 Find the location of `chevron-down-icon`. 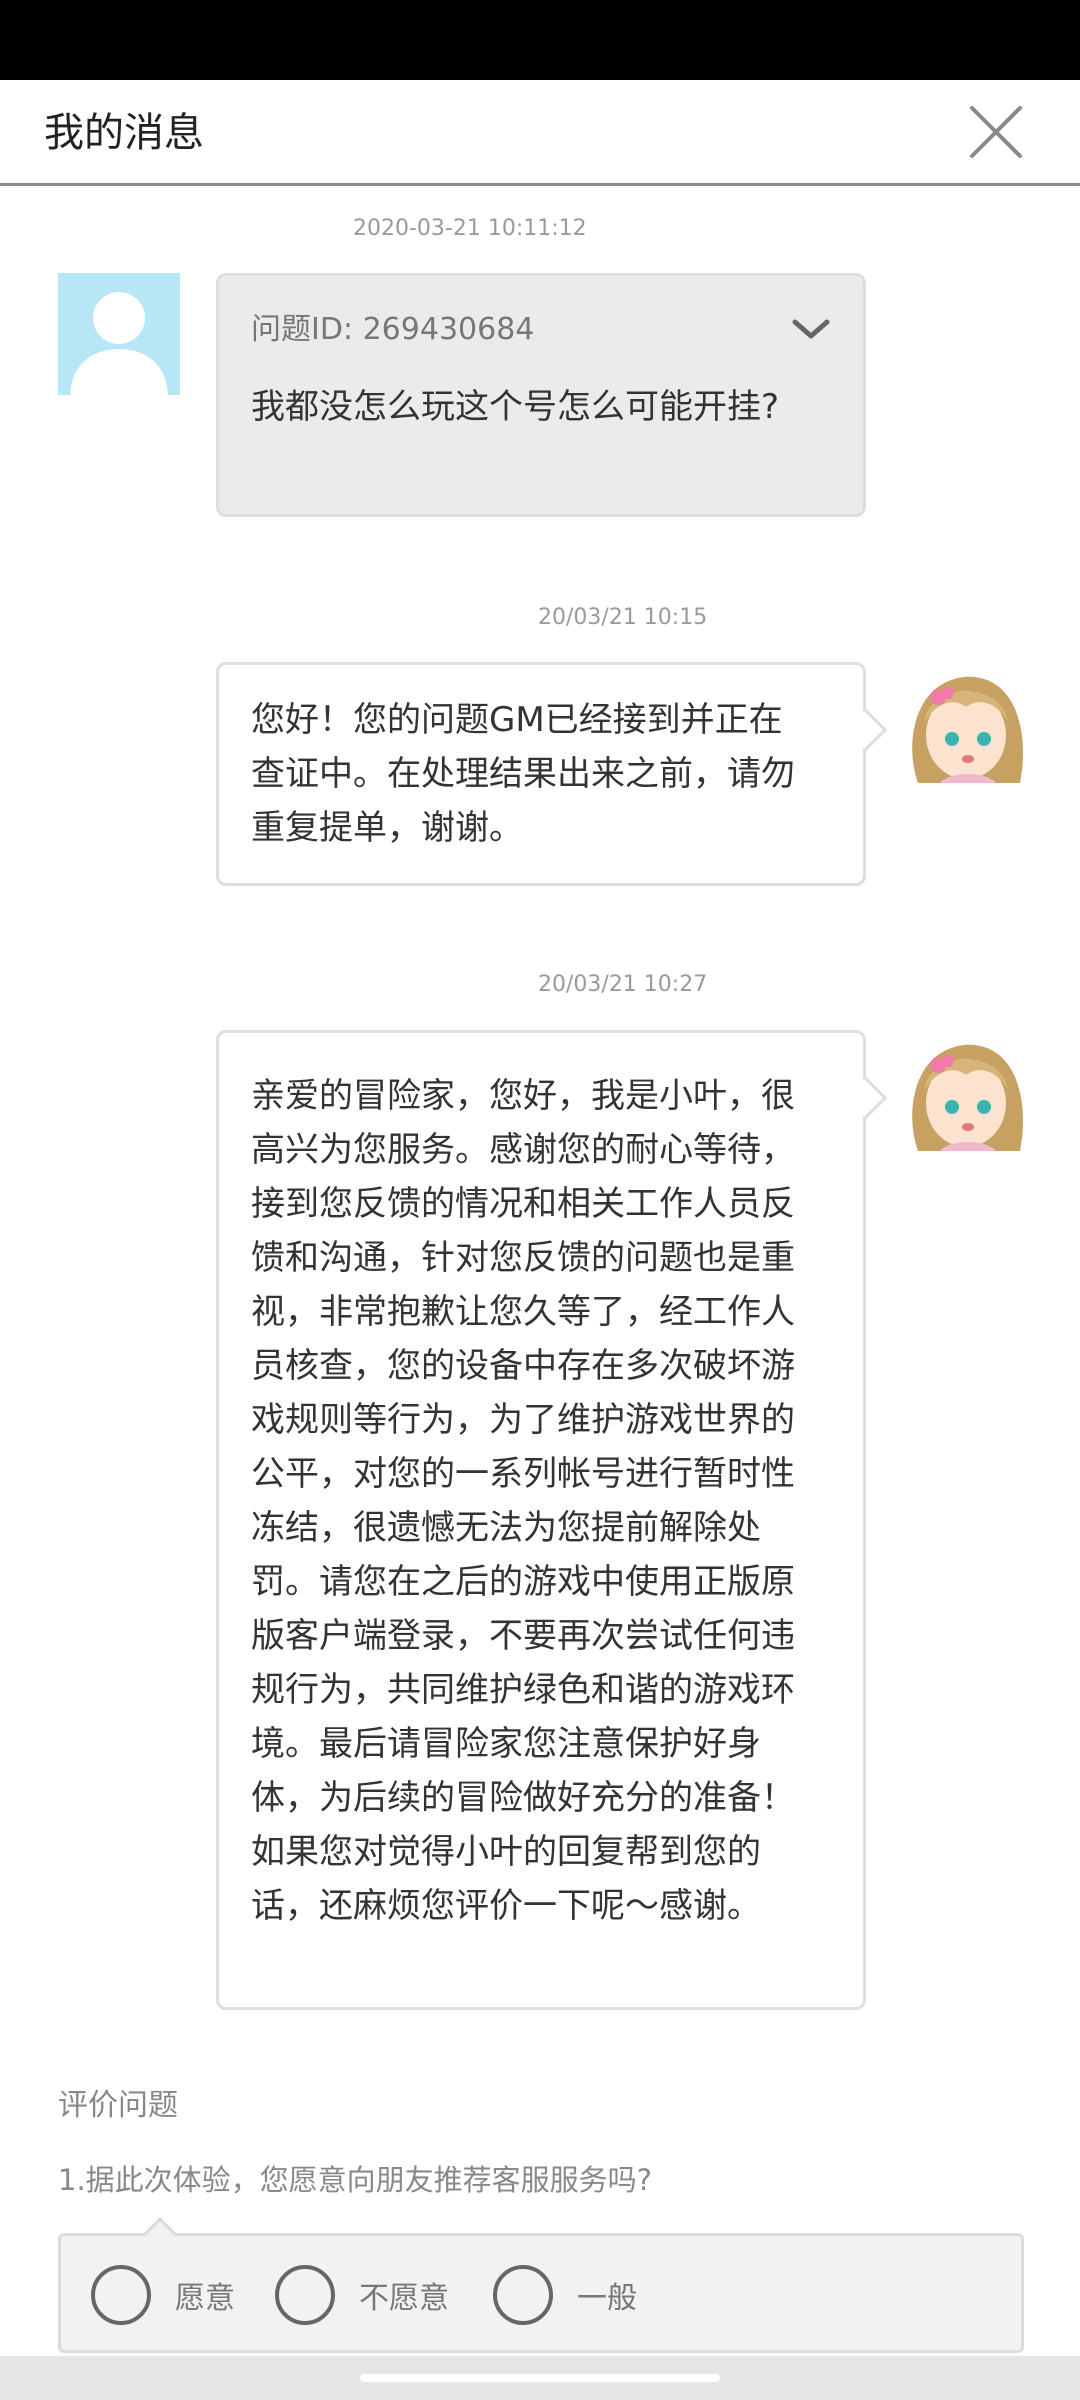

chevron-down-icon is located at coordinates (811, 329).